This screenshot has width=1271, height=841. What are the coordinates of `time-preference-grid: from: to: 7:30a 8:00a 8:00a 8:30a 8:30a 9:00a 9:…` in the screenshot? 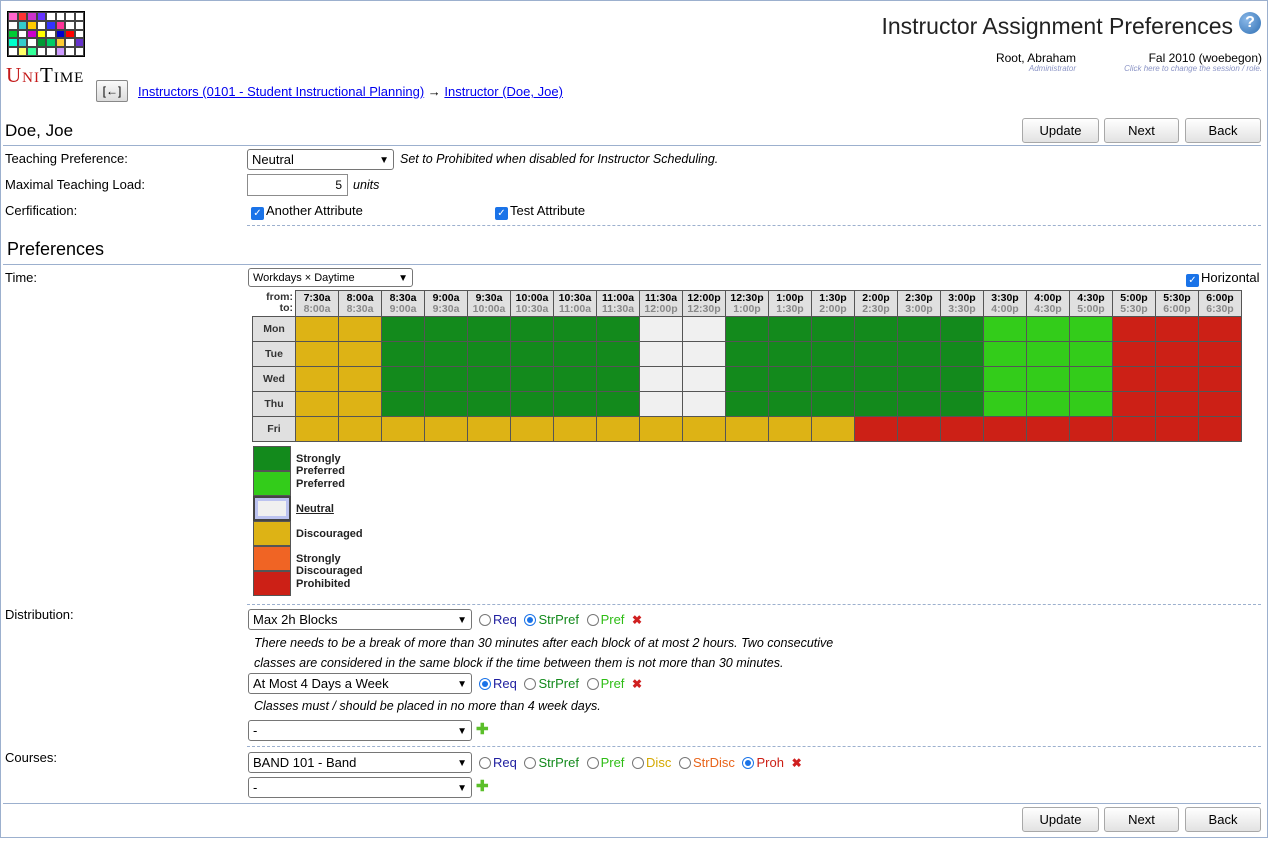 It's located at (747, 366).